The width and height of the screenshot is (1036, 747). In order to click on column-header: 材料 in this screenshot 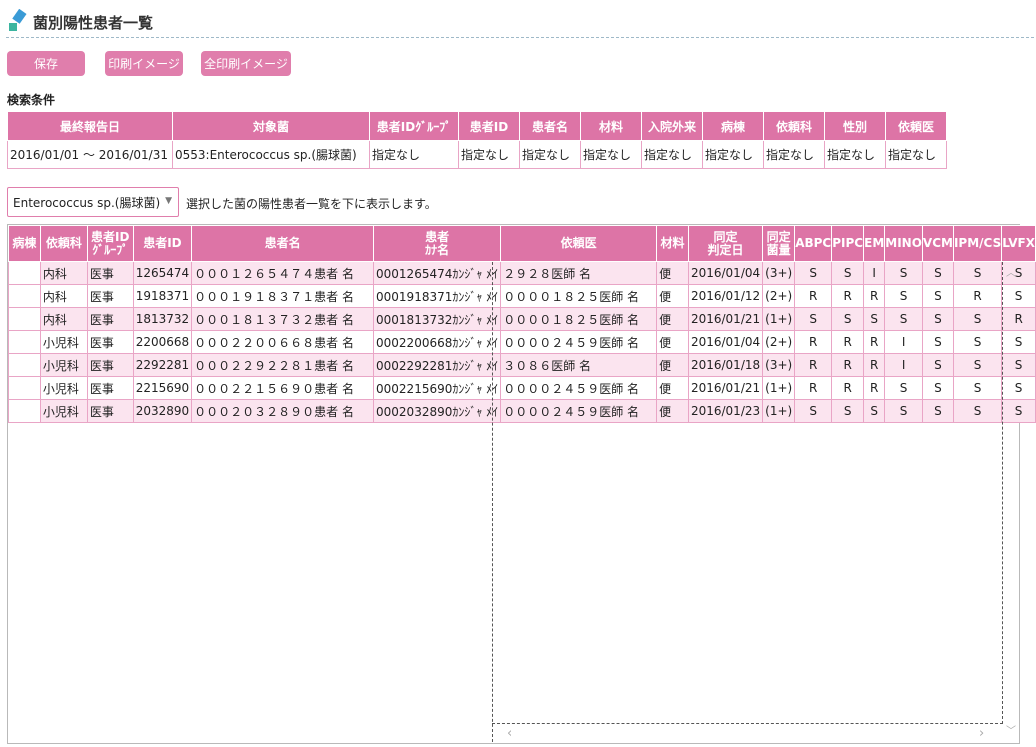, I will do `click(672, 243)`.